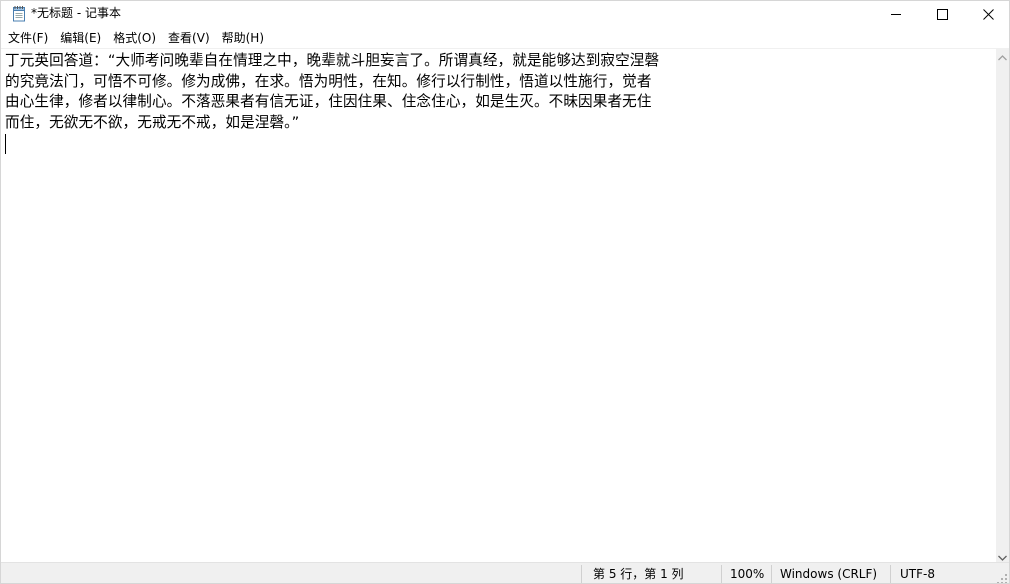 This screenshot has height=584, width=1010. Describe the element at coordinates (747, 574) in the screenshot. I see `status-zoom: 100%` at that location.